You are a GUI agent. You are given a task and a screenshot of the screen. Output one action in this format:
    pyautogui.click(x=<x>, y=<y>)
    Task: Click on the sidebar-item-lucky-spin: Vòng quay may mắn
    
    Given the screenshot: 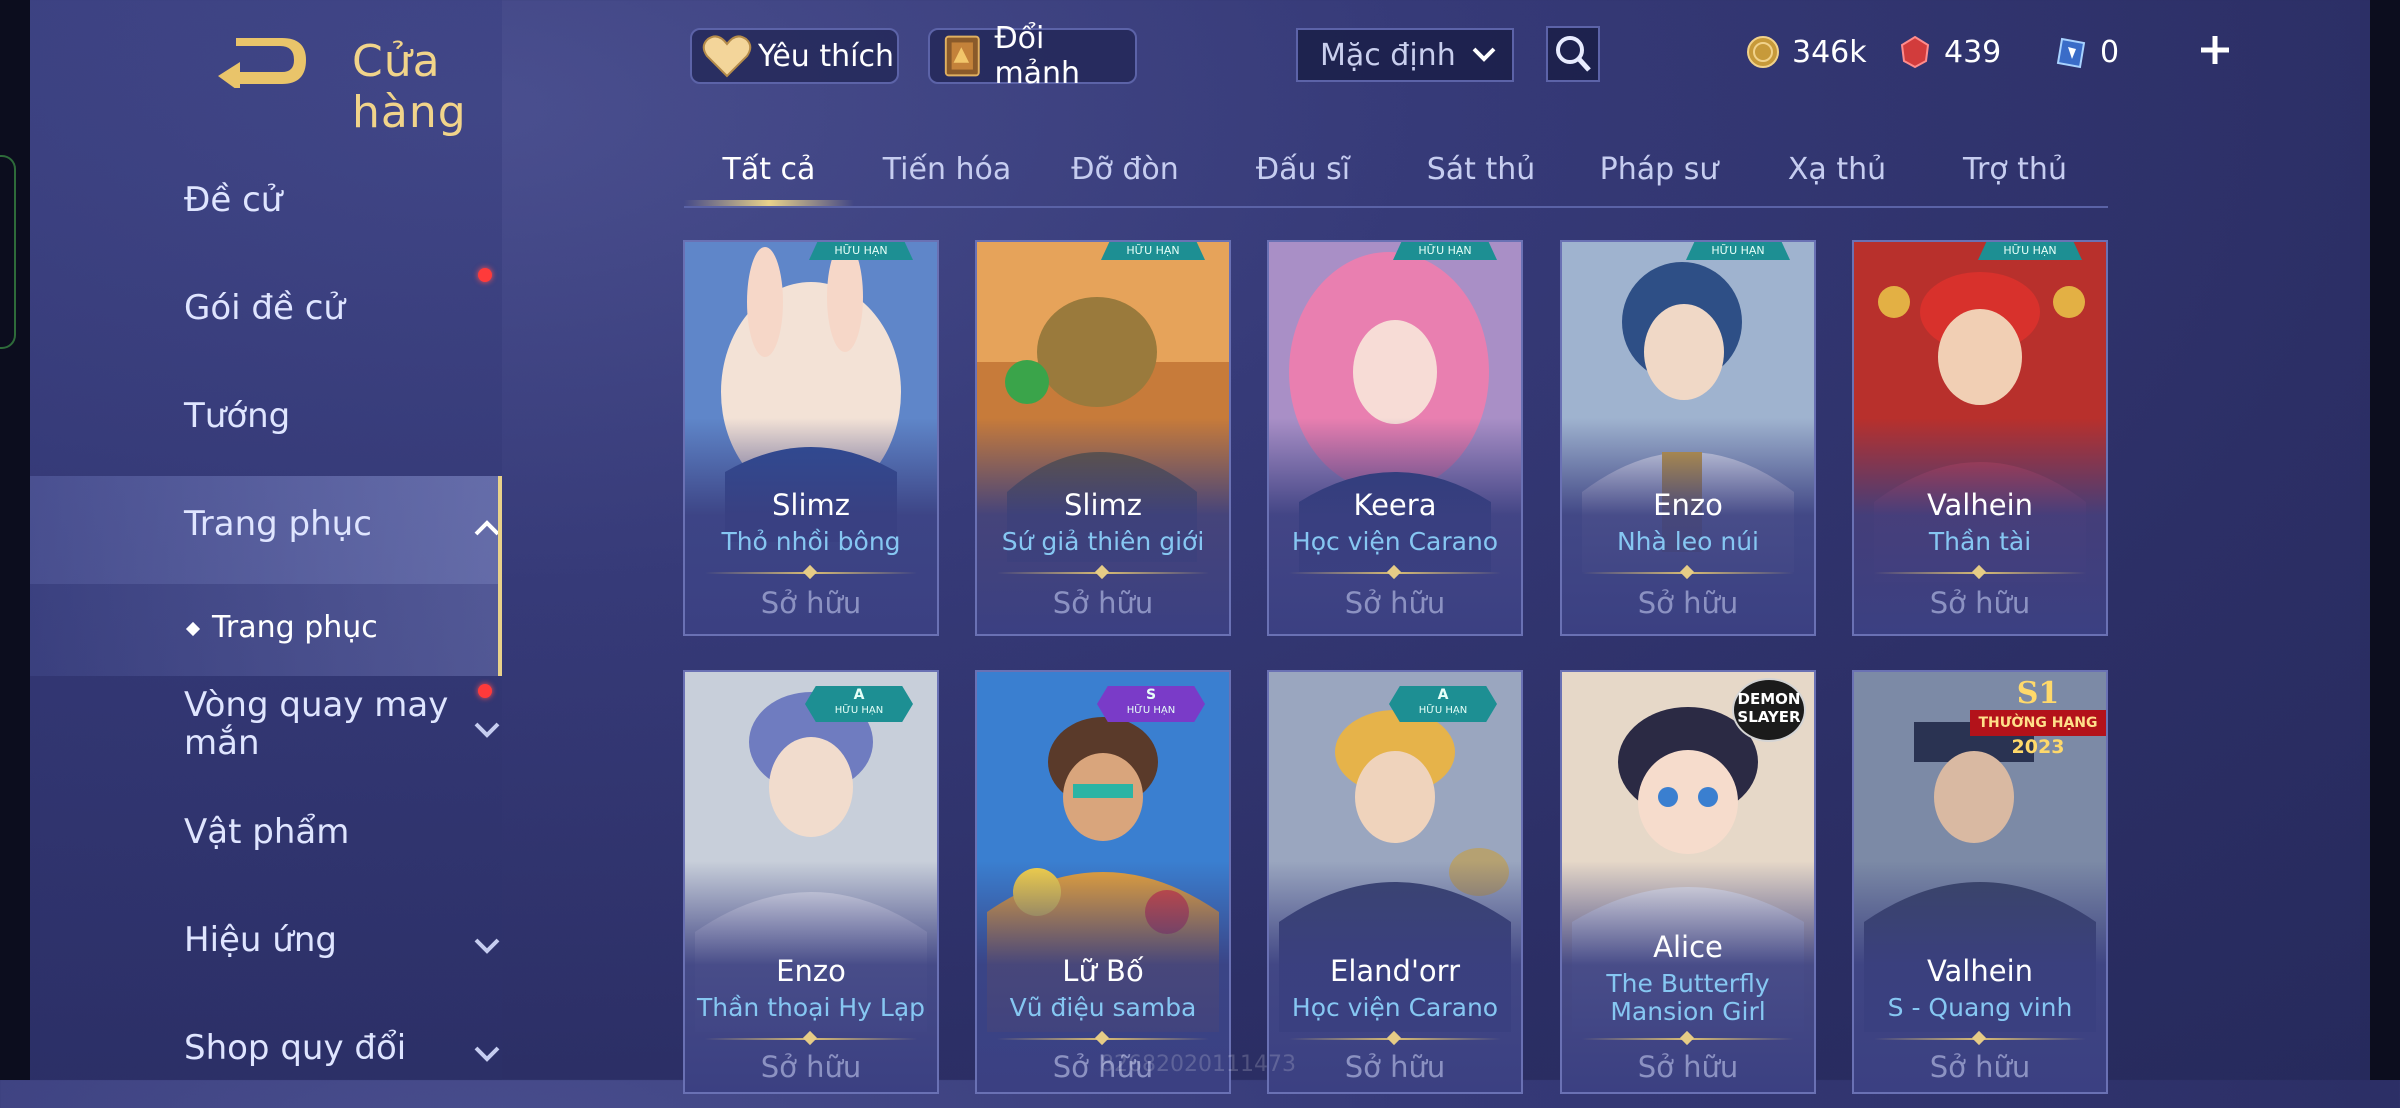 What is the action you would take?
    pyautogui.click(x=266, y=730)
    